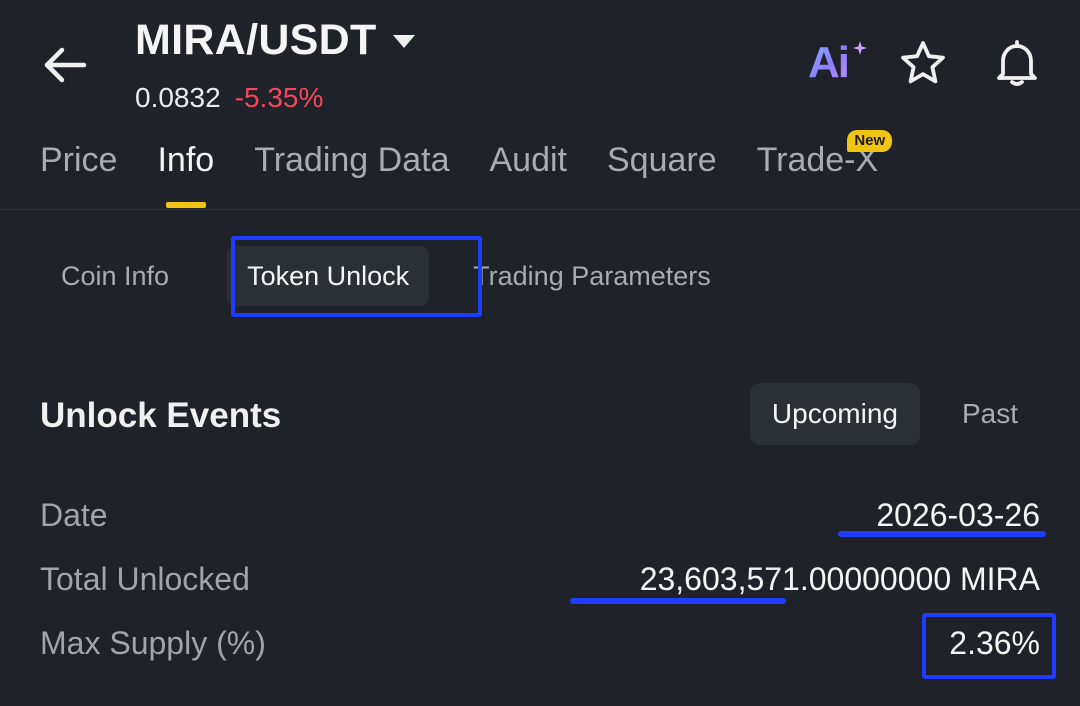 This screenshot has height=706, width=1080. I want to click on toggle-past: Past, so click(990, 414).